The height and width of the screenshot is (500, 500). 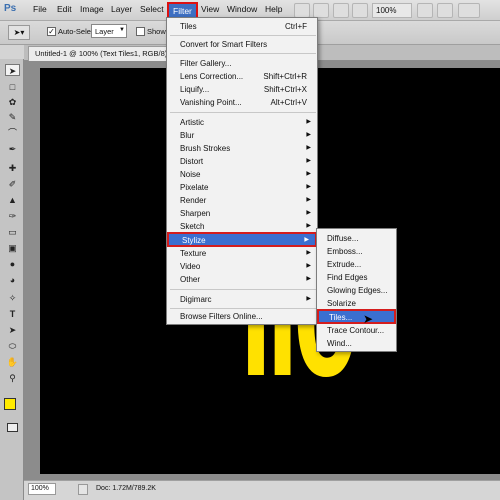 What do you see at coordinates (19, 32) in the screenshot?
I see `move-tool-preset-icon: ➤▾` at bounding box center [19, 32].